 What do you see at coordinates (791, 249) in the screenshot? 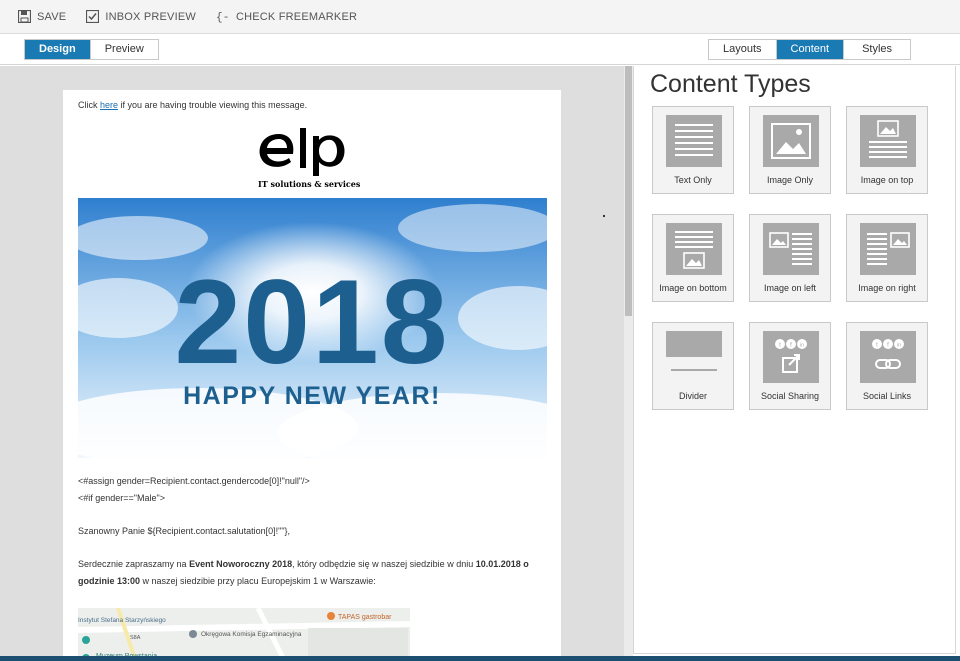
I see `image-on-left-icon` at bounding box center [791, 249].